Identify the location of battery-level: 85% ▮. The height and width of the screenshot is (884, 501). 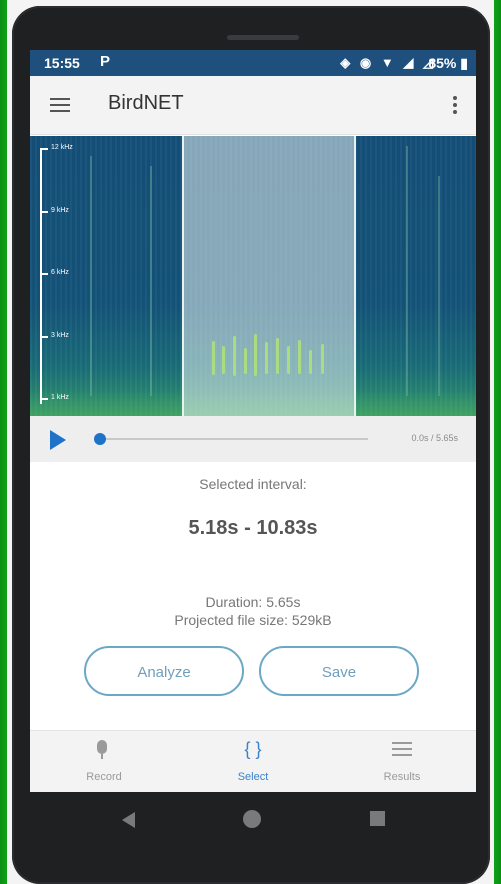
(448, 63).